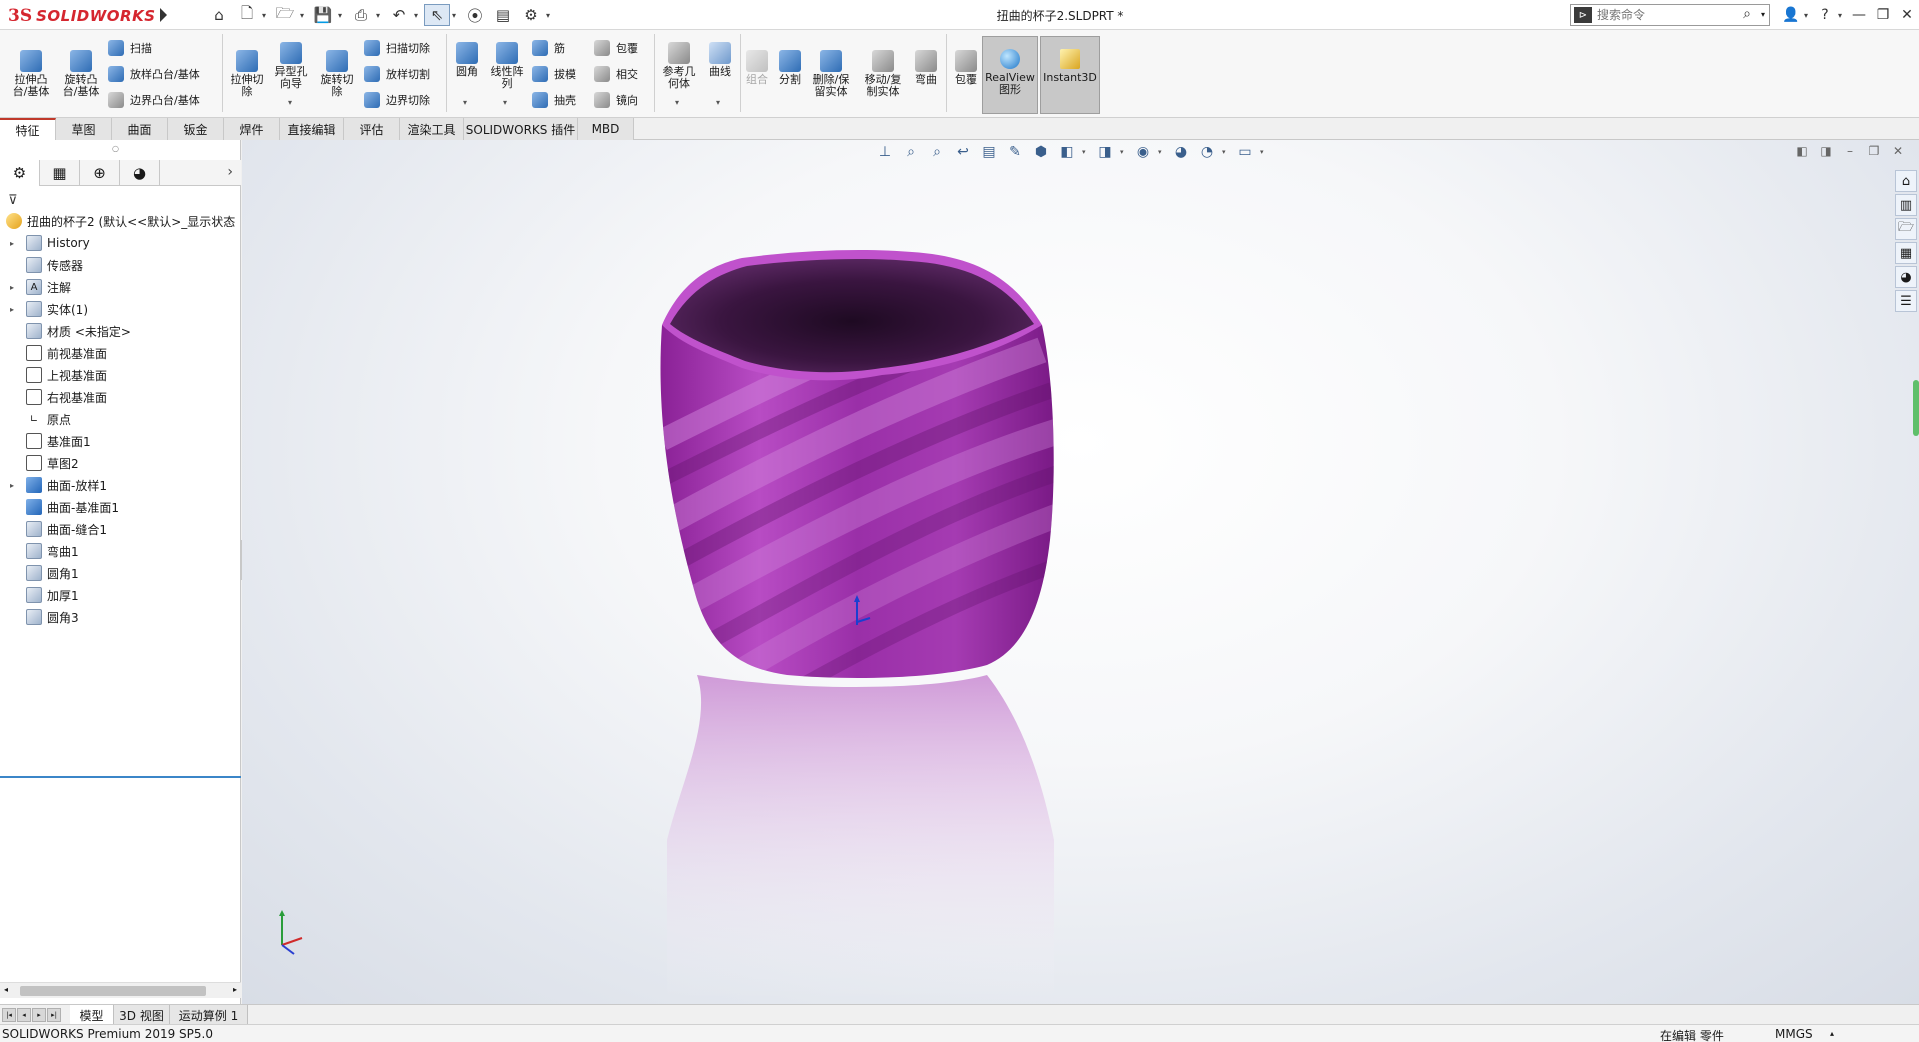  Describe the element at coordinates (1747, 14) in the screenshot. I see `search-icon: ⌕` at that location.